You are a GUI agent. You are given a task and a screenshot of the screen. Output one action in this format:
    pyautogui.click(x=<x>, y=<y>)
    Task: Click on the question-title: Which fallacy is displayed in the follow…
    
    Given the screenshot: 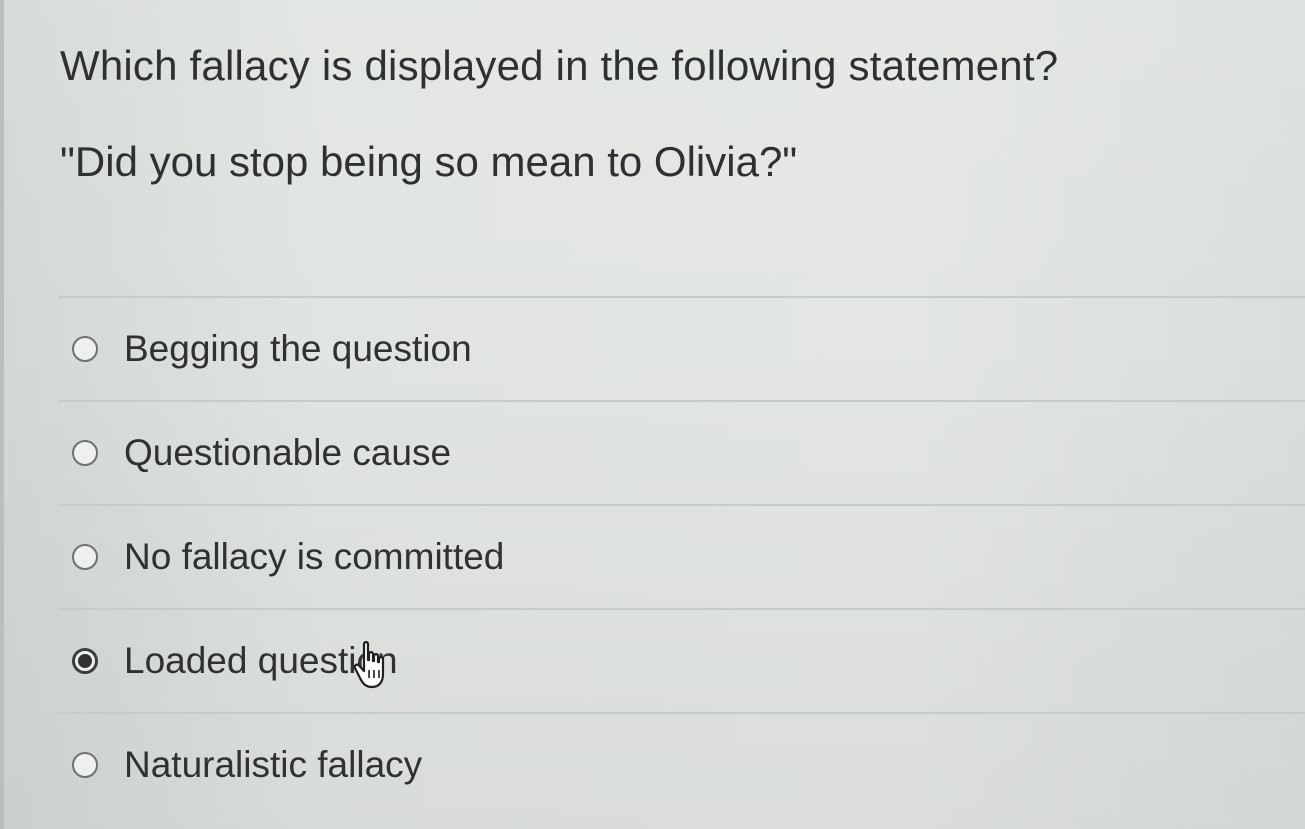 What is the action you would take?
    pyautogui.click(x=559, y=65)
    